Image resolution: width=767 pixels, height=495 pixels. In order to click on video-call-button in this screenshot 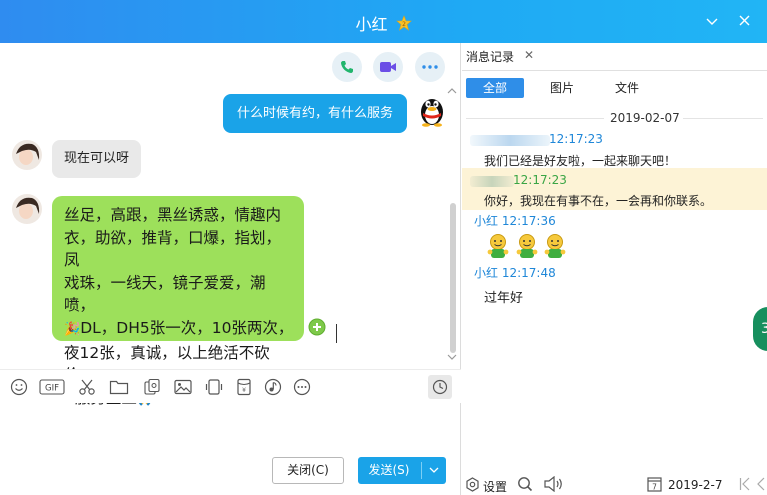, I will do `click(388, 67)`.